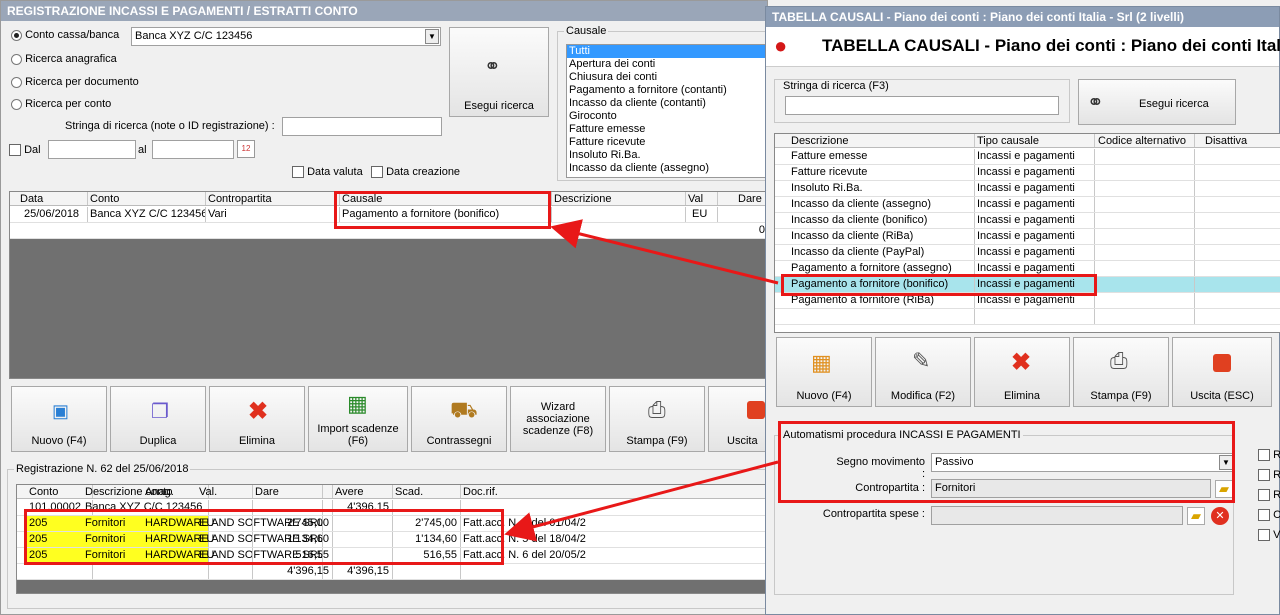  Describe the element at coordinates (415, 172) in the screenshot. I see `data-creazione-checkbox: Data creazione` at that location.